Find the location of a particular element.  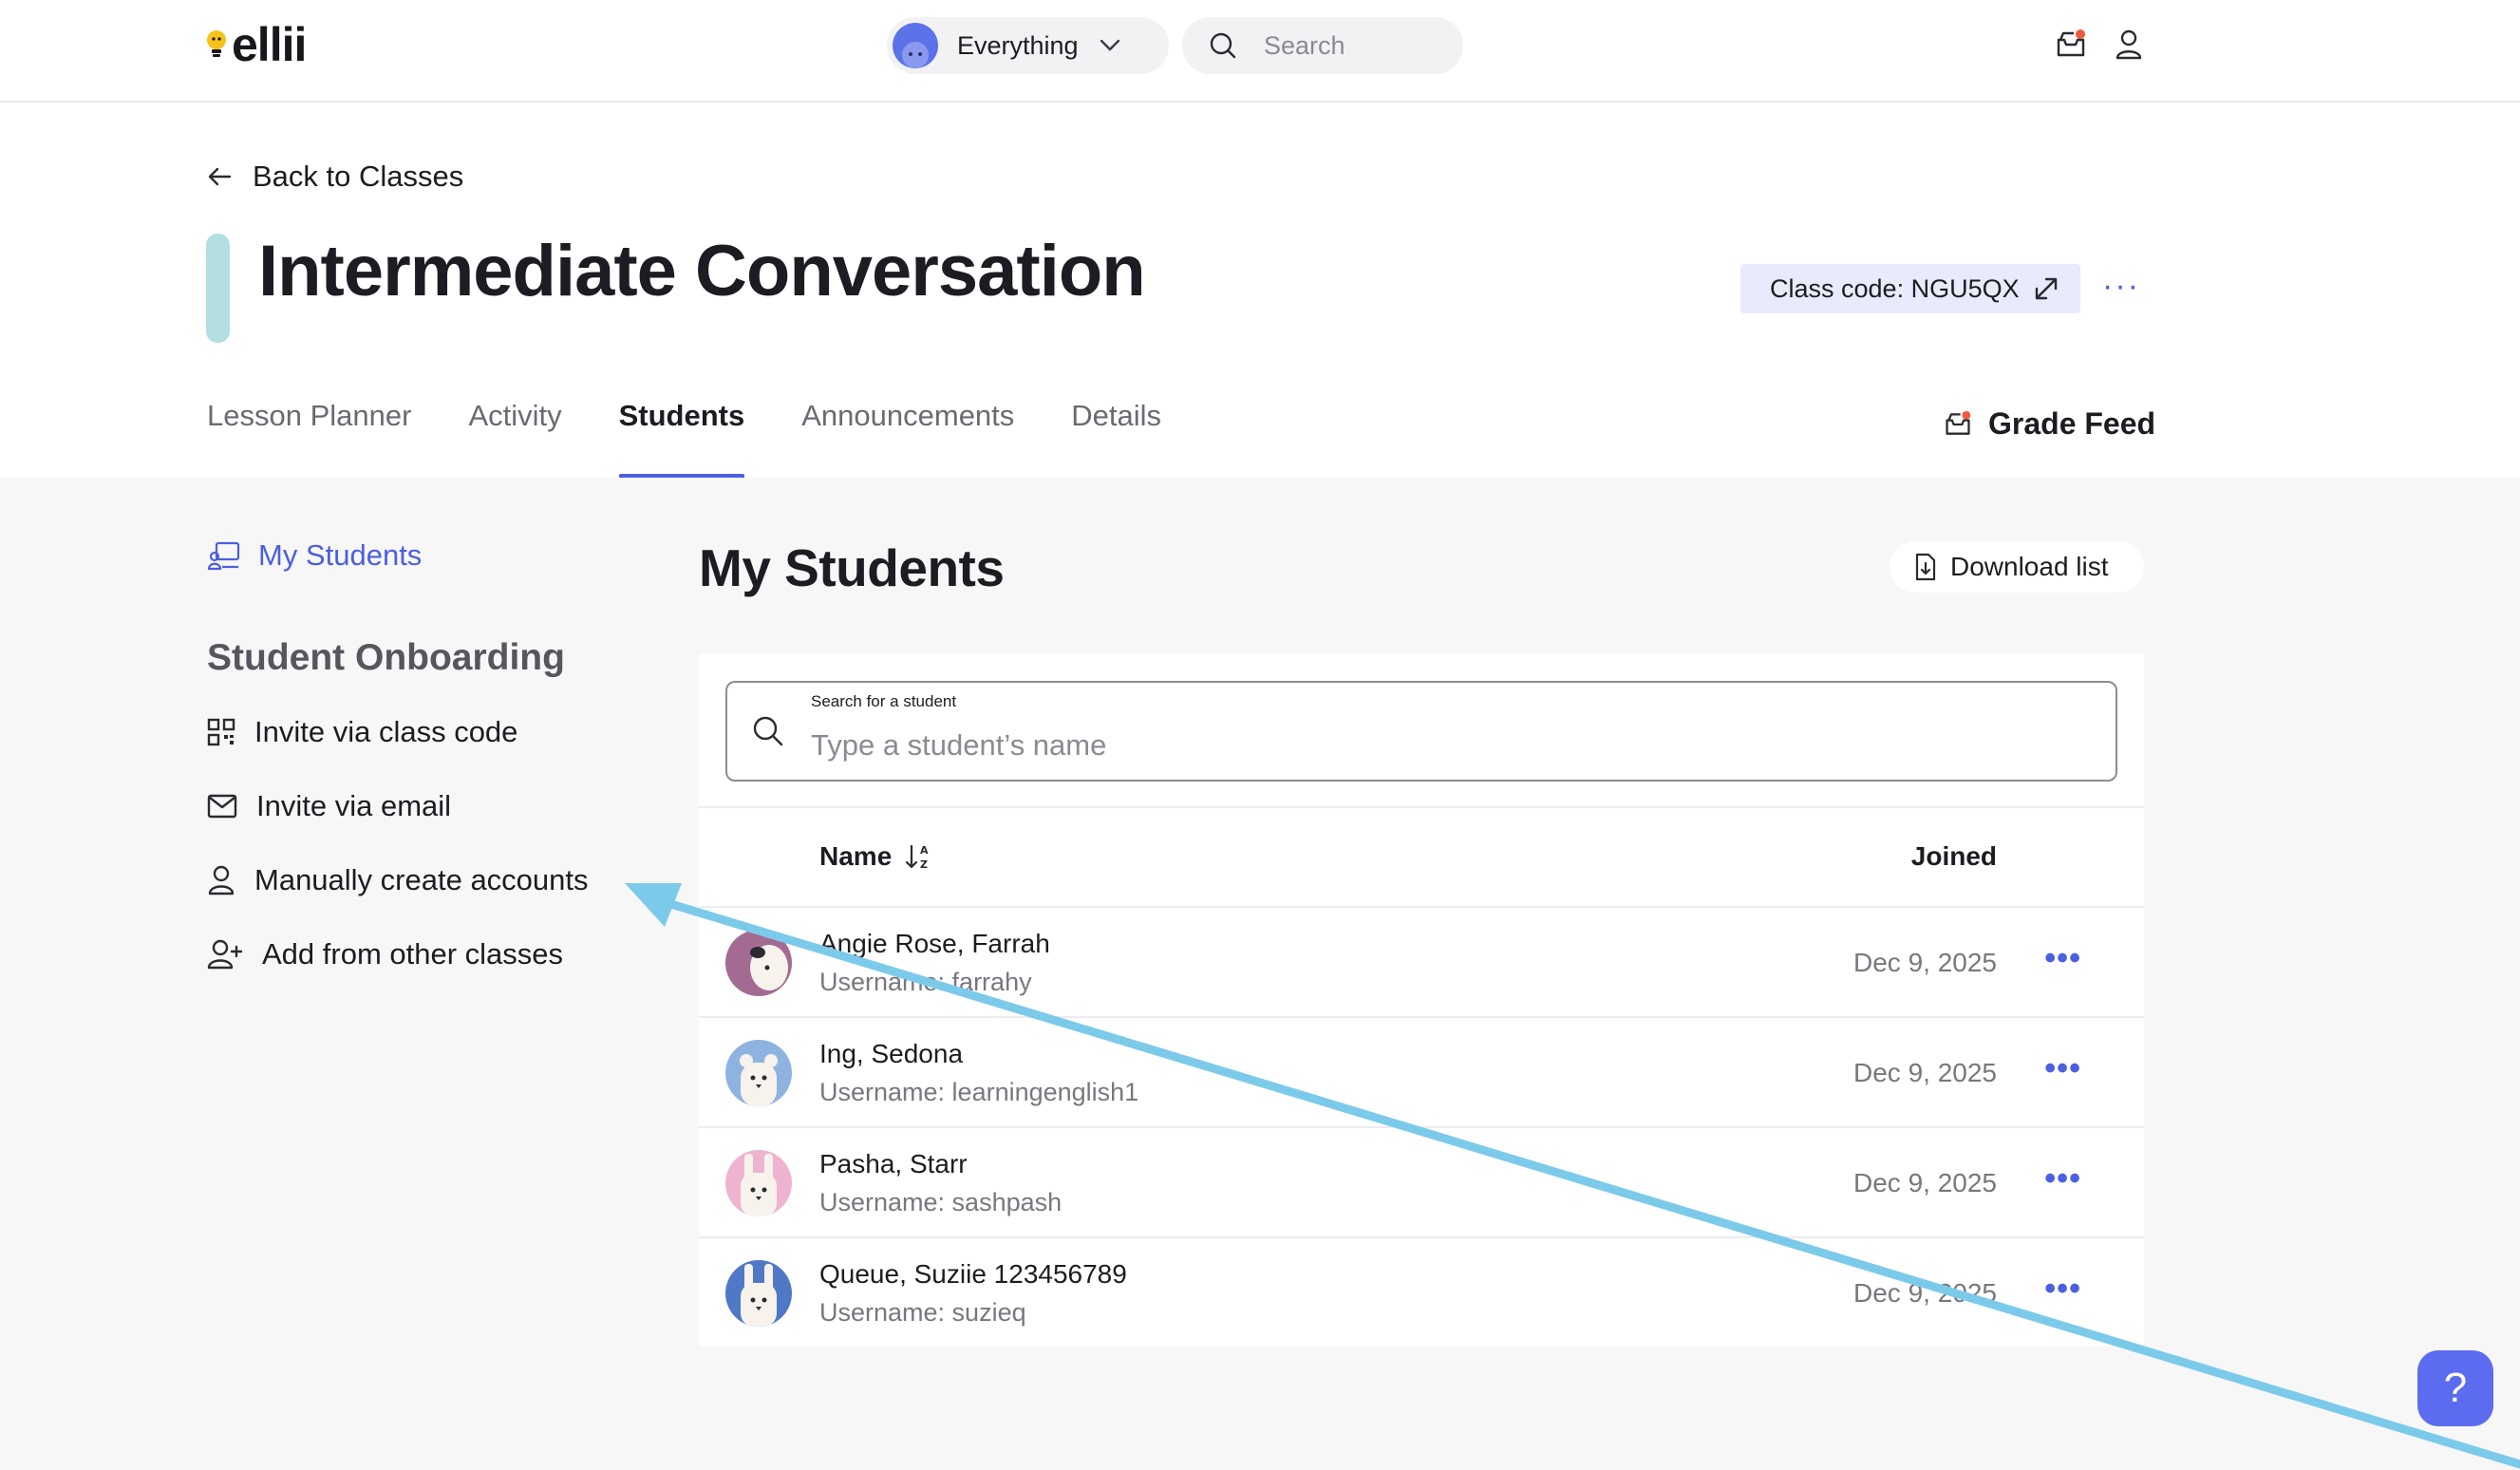

arrow-left-icon is located at coordinates (220, 176).